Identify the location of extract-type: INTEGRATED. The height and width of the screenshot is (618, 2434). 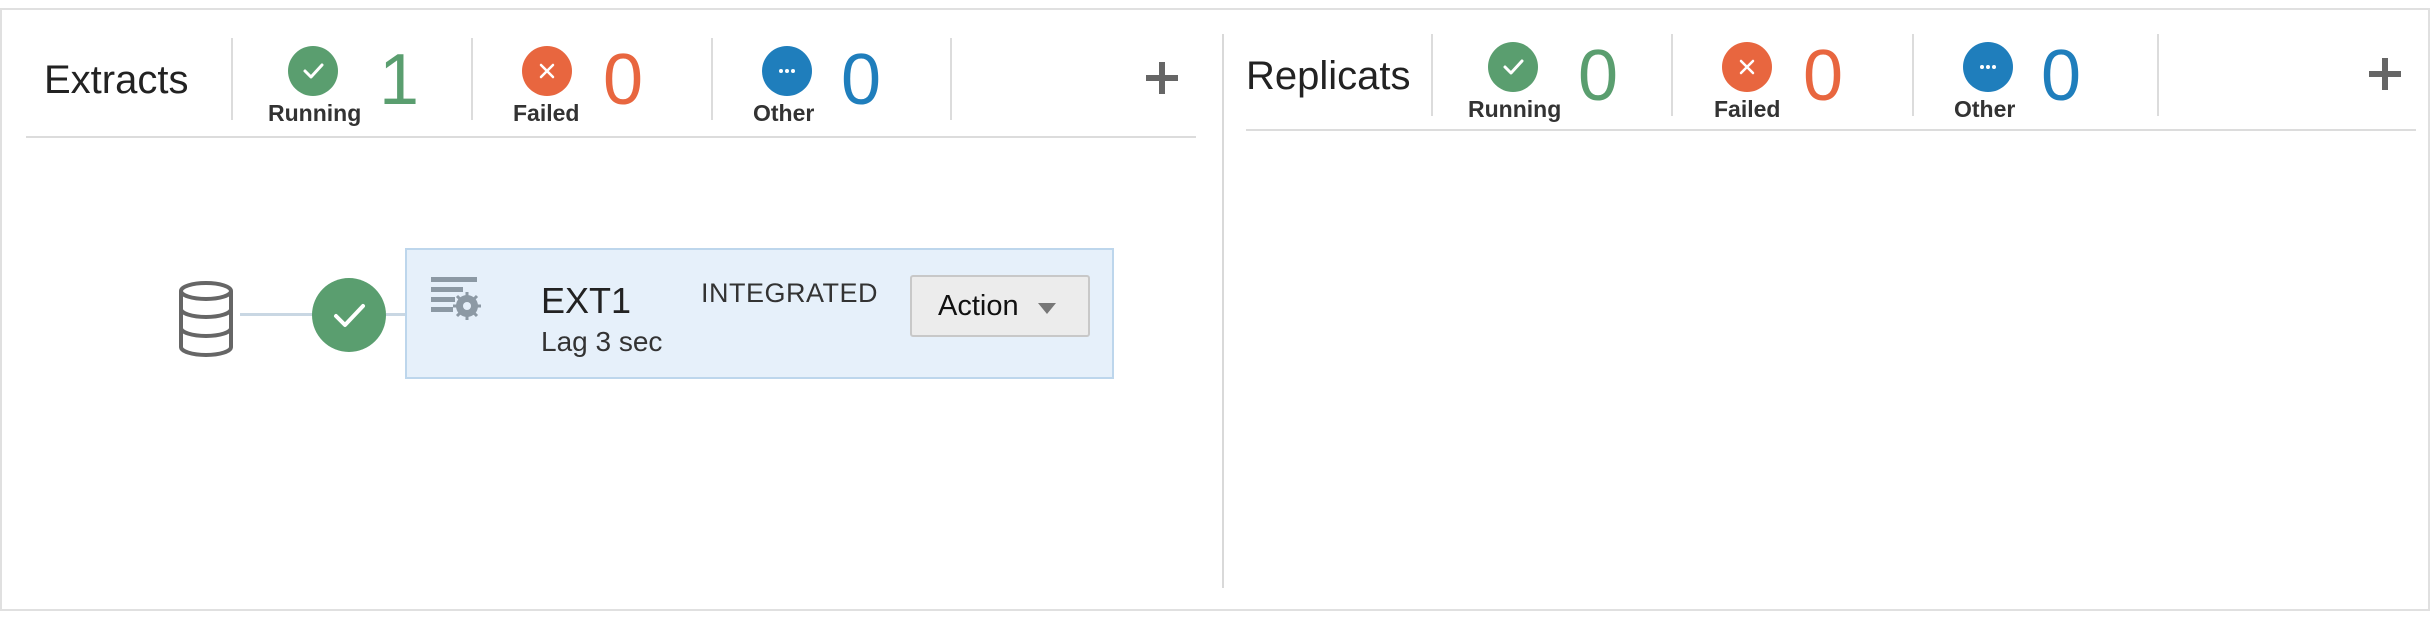
(790, 293).